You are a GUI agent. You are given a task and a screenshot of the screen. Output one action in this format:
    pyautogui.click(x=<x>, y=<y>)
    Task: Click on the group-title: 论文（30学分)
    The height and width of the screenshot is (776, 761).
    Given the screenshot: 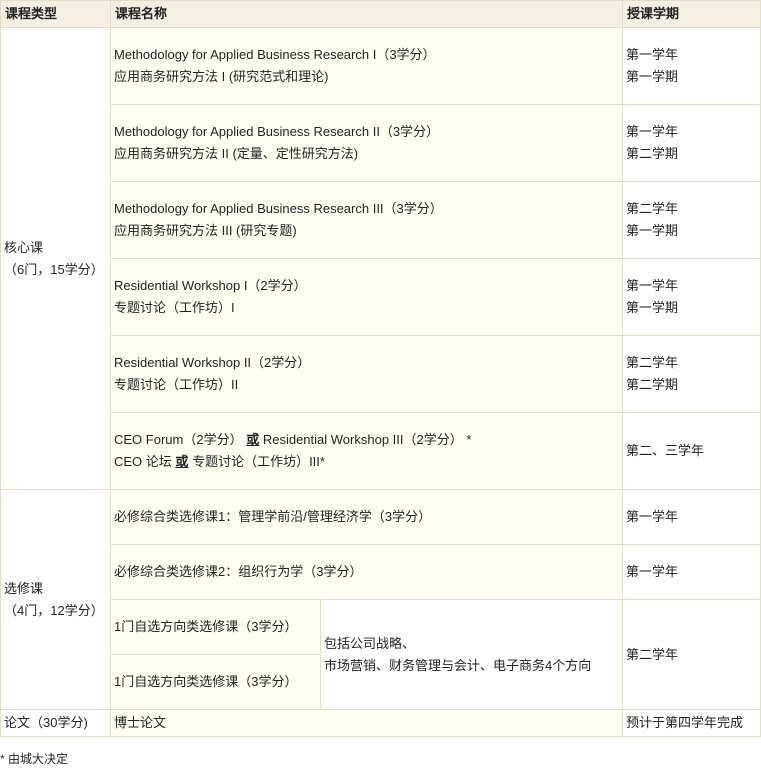 What is the action you would take?
    pyautogui.click(x=46, y=722)
    